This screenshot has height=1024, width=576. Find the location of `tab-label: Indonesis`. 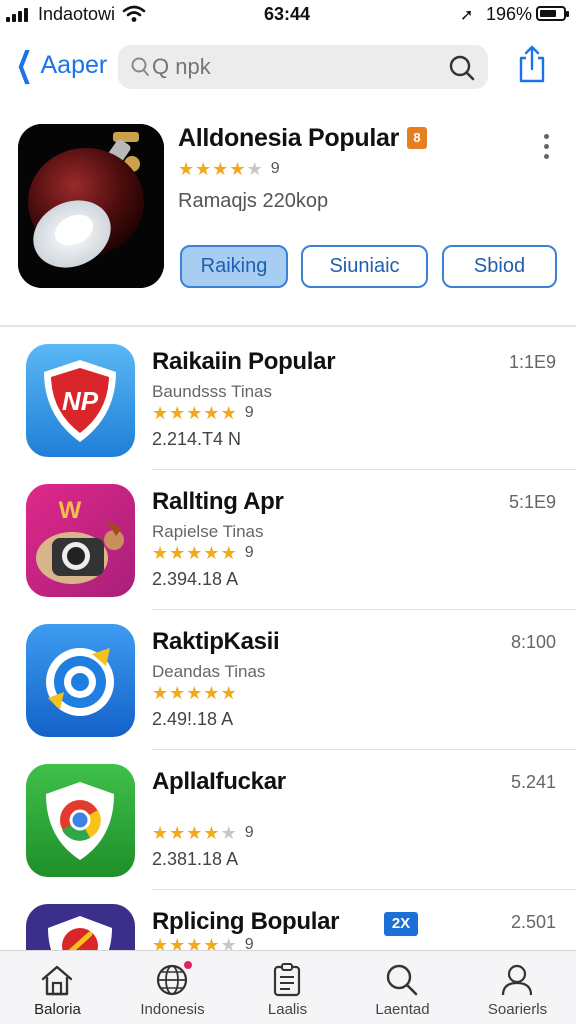

tab-label: Indonesis is located at coordinates (172, 1009).